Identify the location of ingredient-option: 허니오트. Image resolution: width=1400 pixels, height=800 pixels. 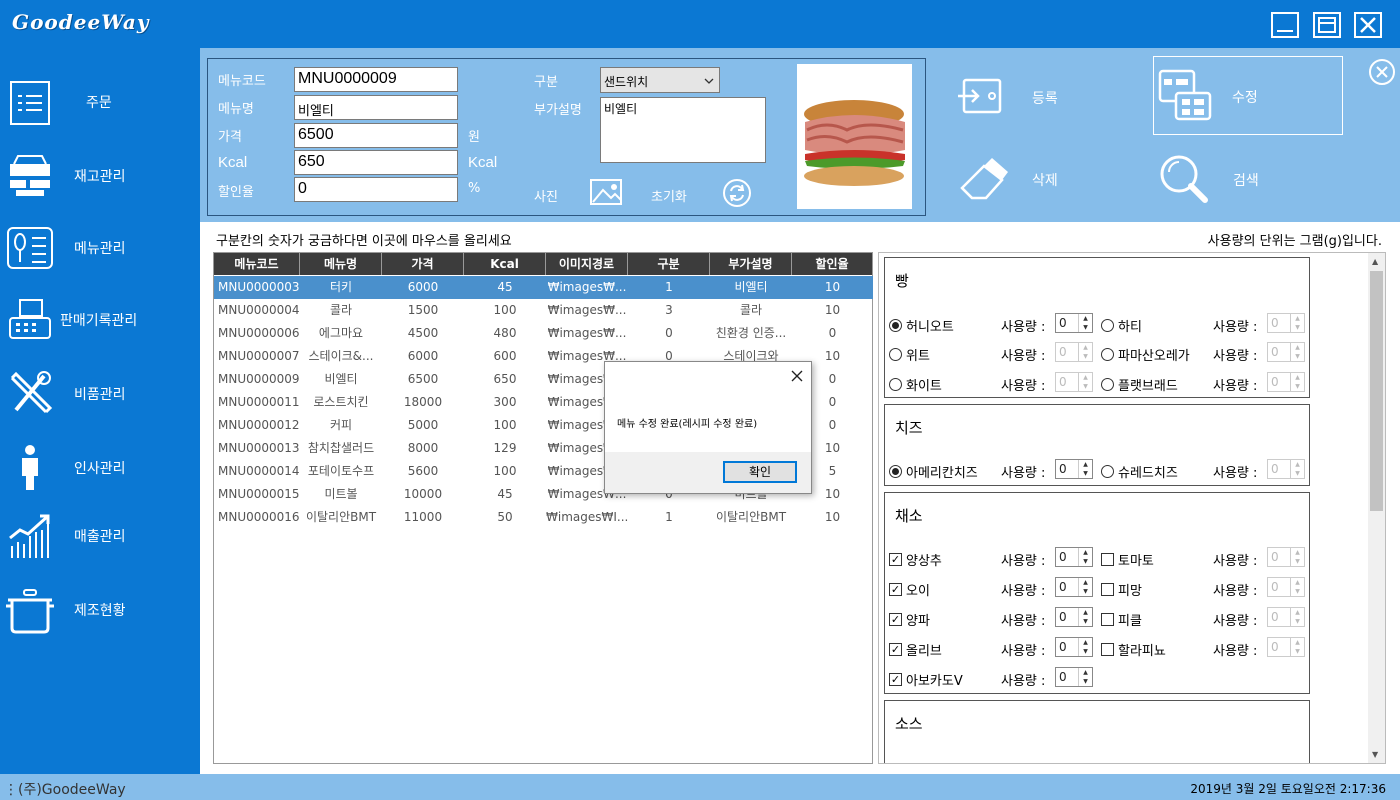
(921, 325).